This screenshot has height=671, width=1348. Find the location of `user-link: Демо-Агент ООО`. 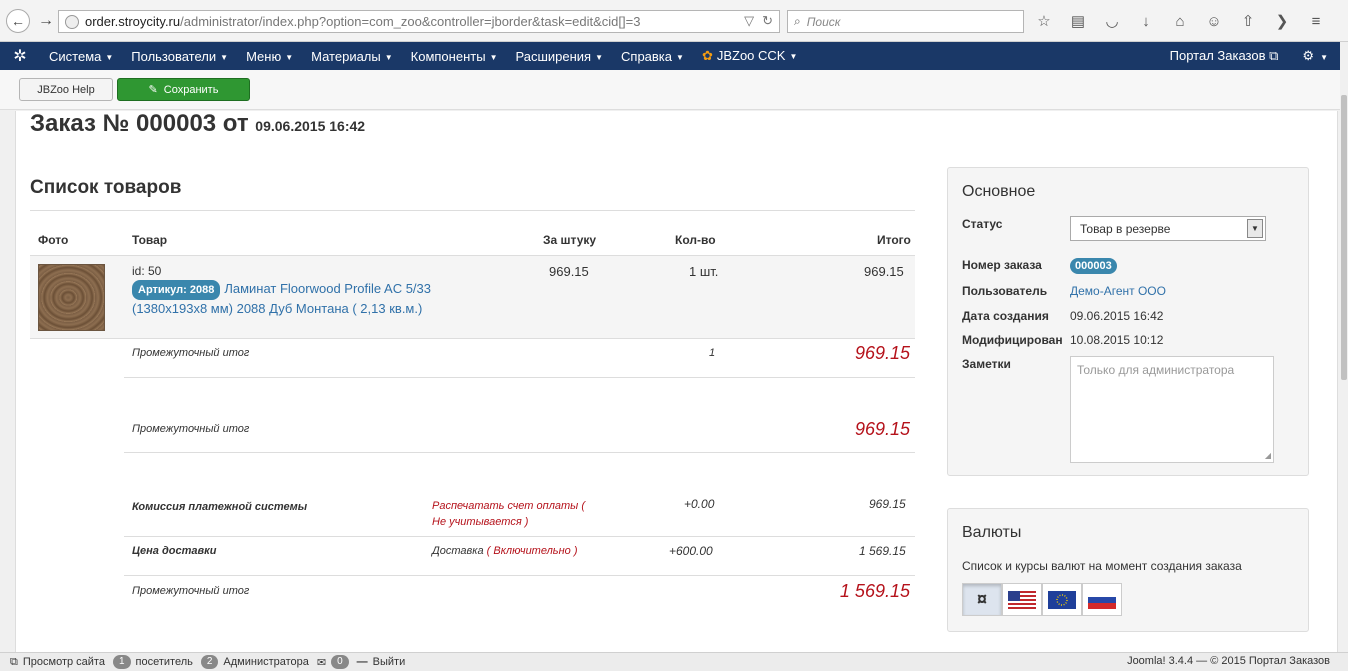

user-link: Демо-Агент ООО is located at coordinates (1118, 291).